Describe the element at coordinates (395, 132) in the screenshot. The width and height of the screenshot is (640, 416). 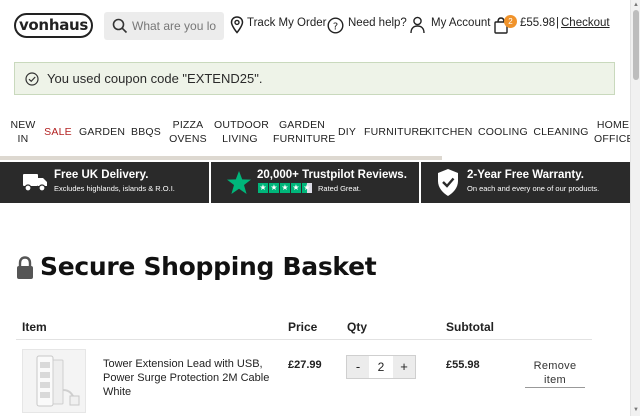
I see `nav-item-furniture: FURNITURE` at that location.